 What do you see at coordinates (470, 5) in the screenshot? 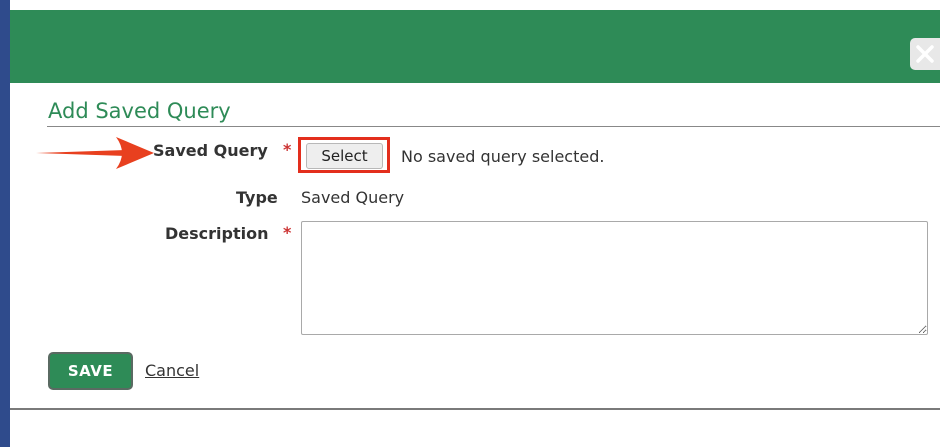
I see `top-strip` at bounding box center [470, 5].